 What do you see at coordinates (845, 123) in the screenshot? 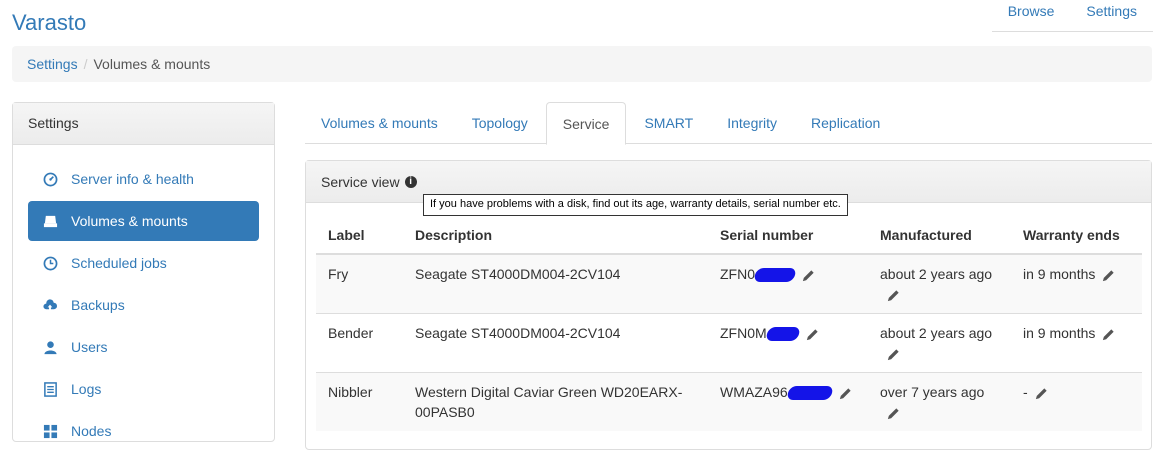
I see `tab-replication: Replication` at bounding box center [845, 123].